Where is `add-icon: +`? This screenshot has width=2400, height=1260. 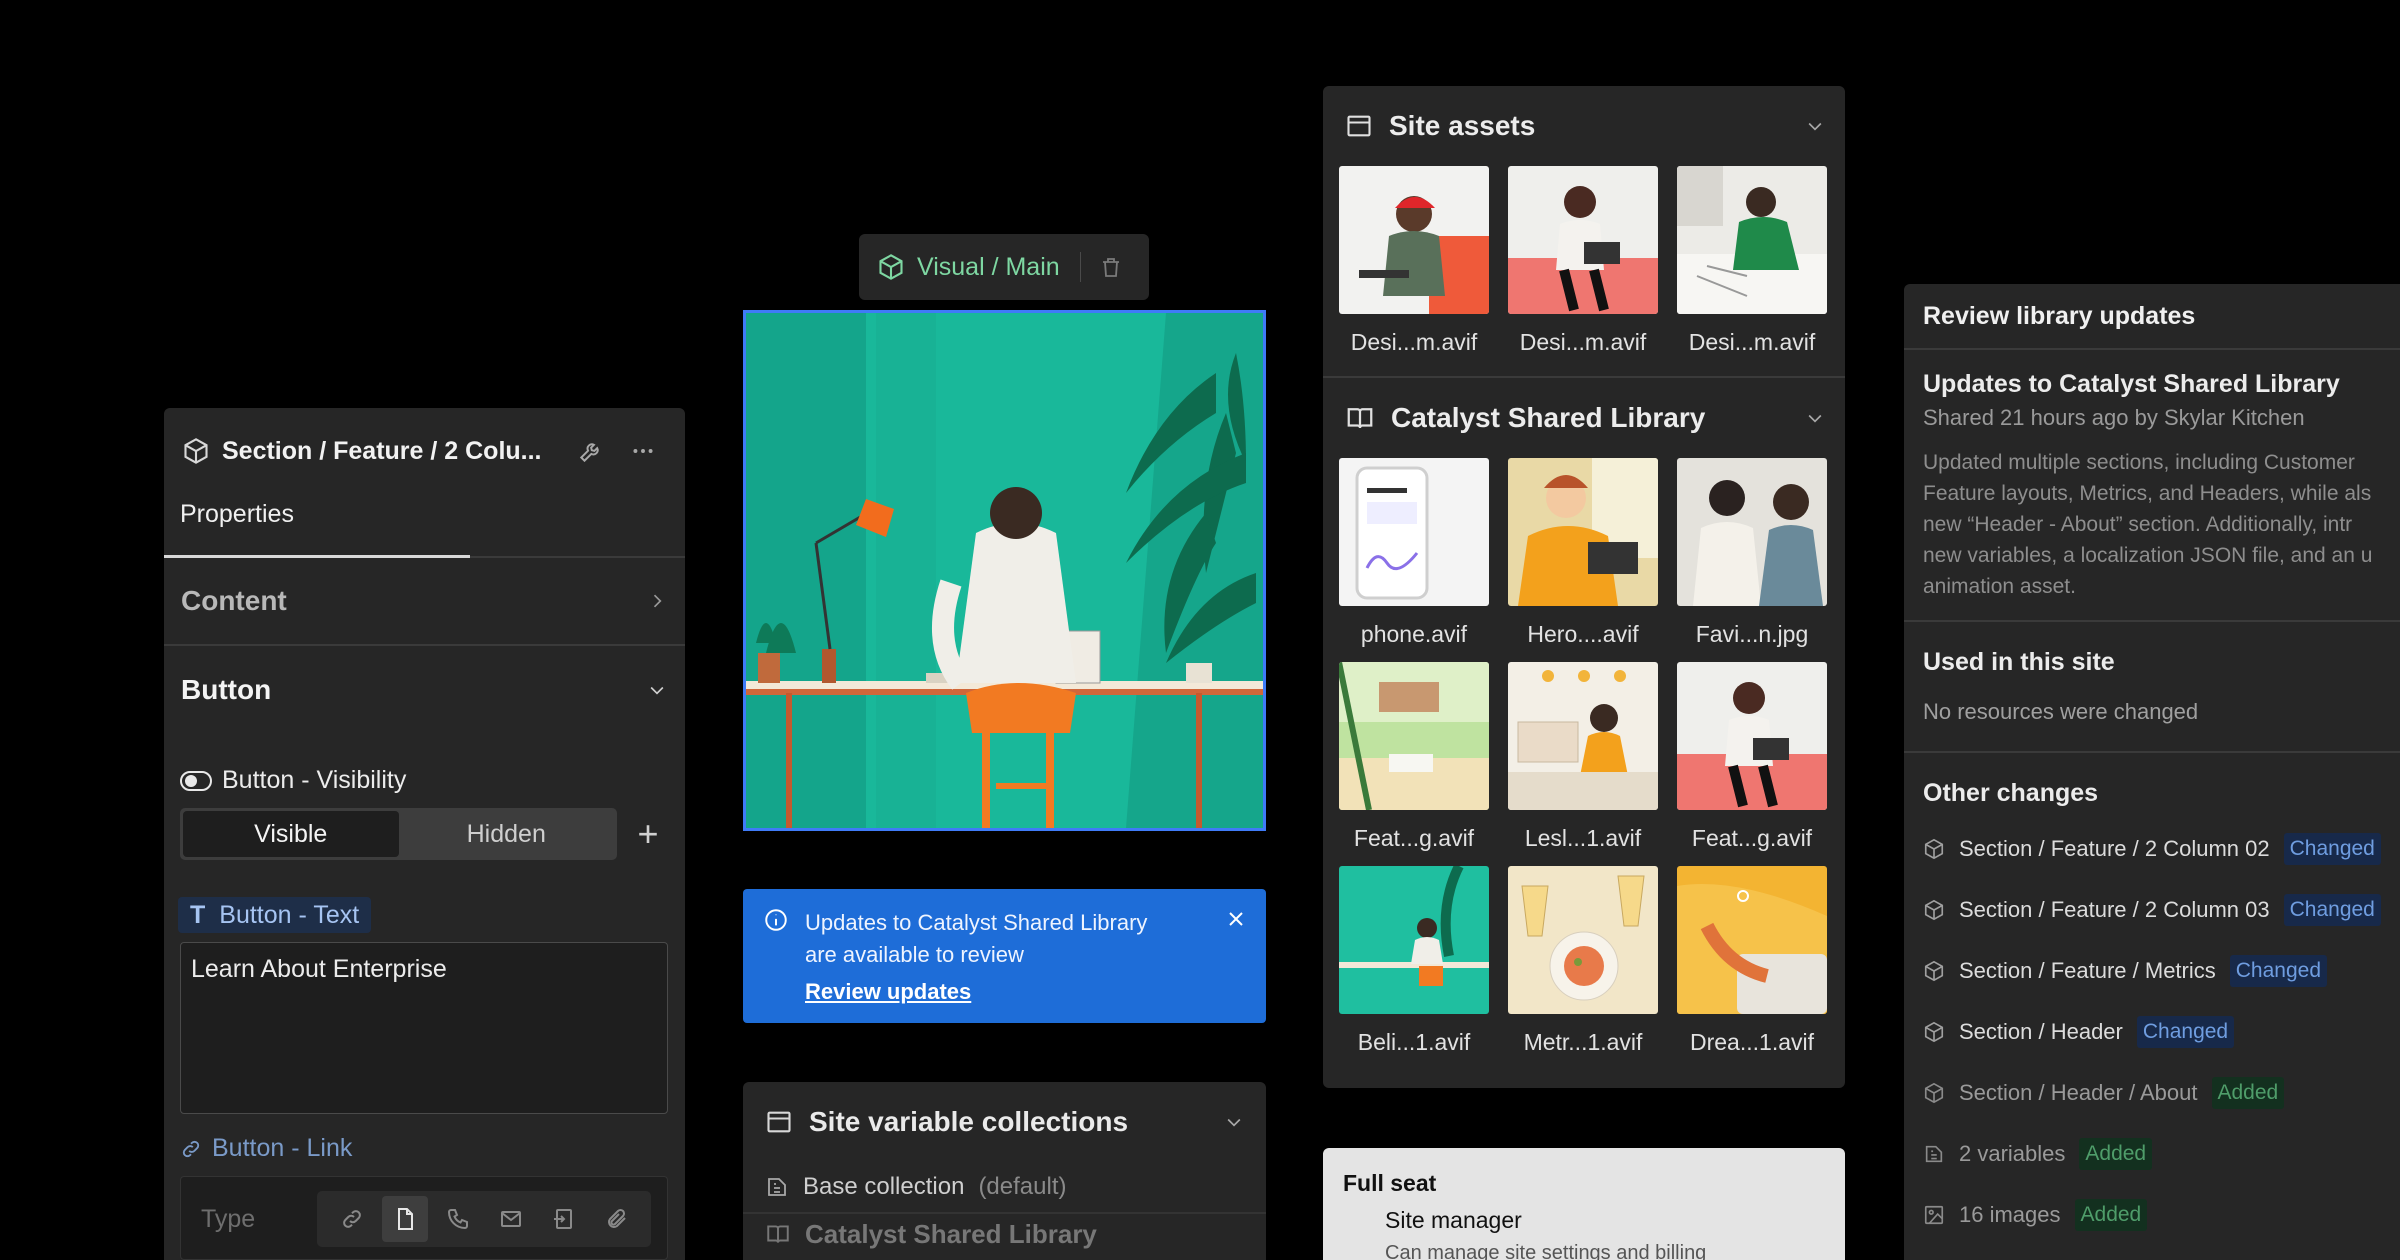 add-icon: + is located at coordinates (648, 834).